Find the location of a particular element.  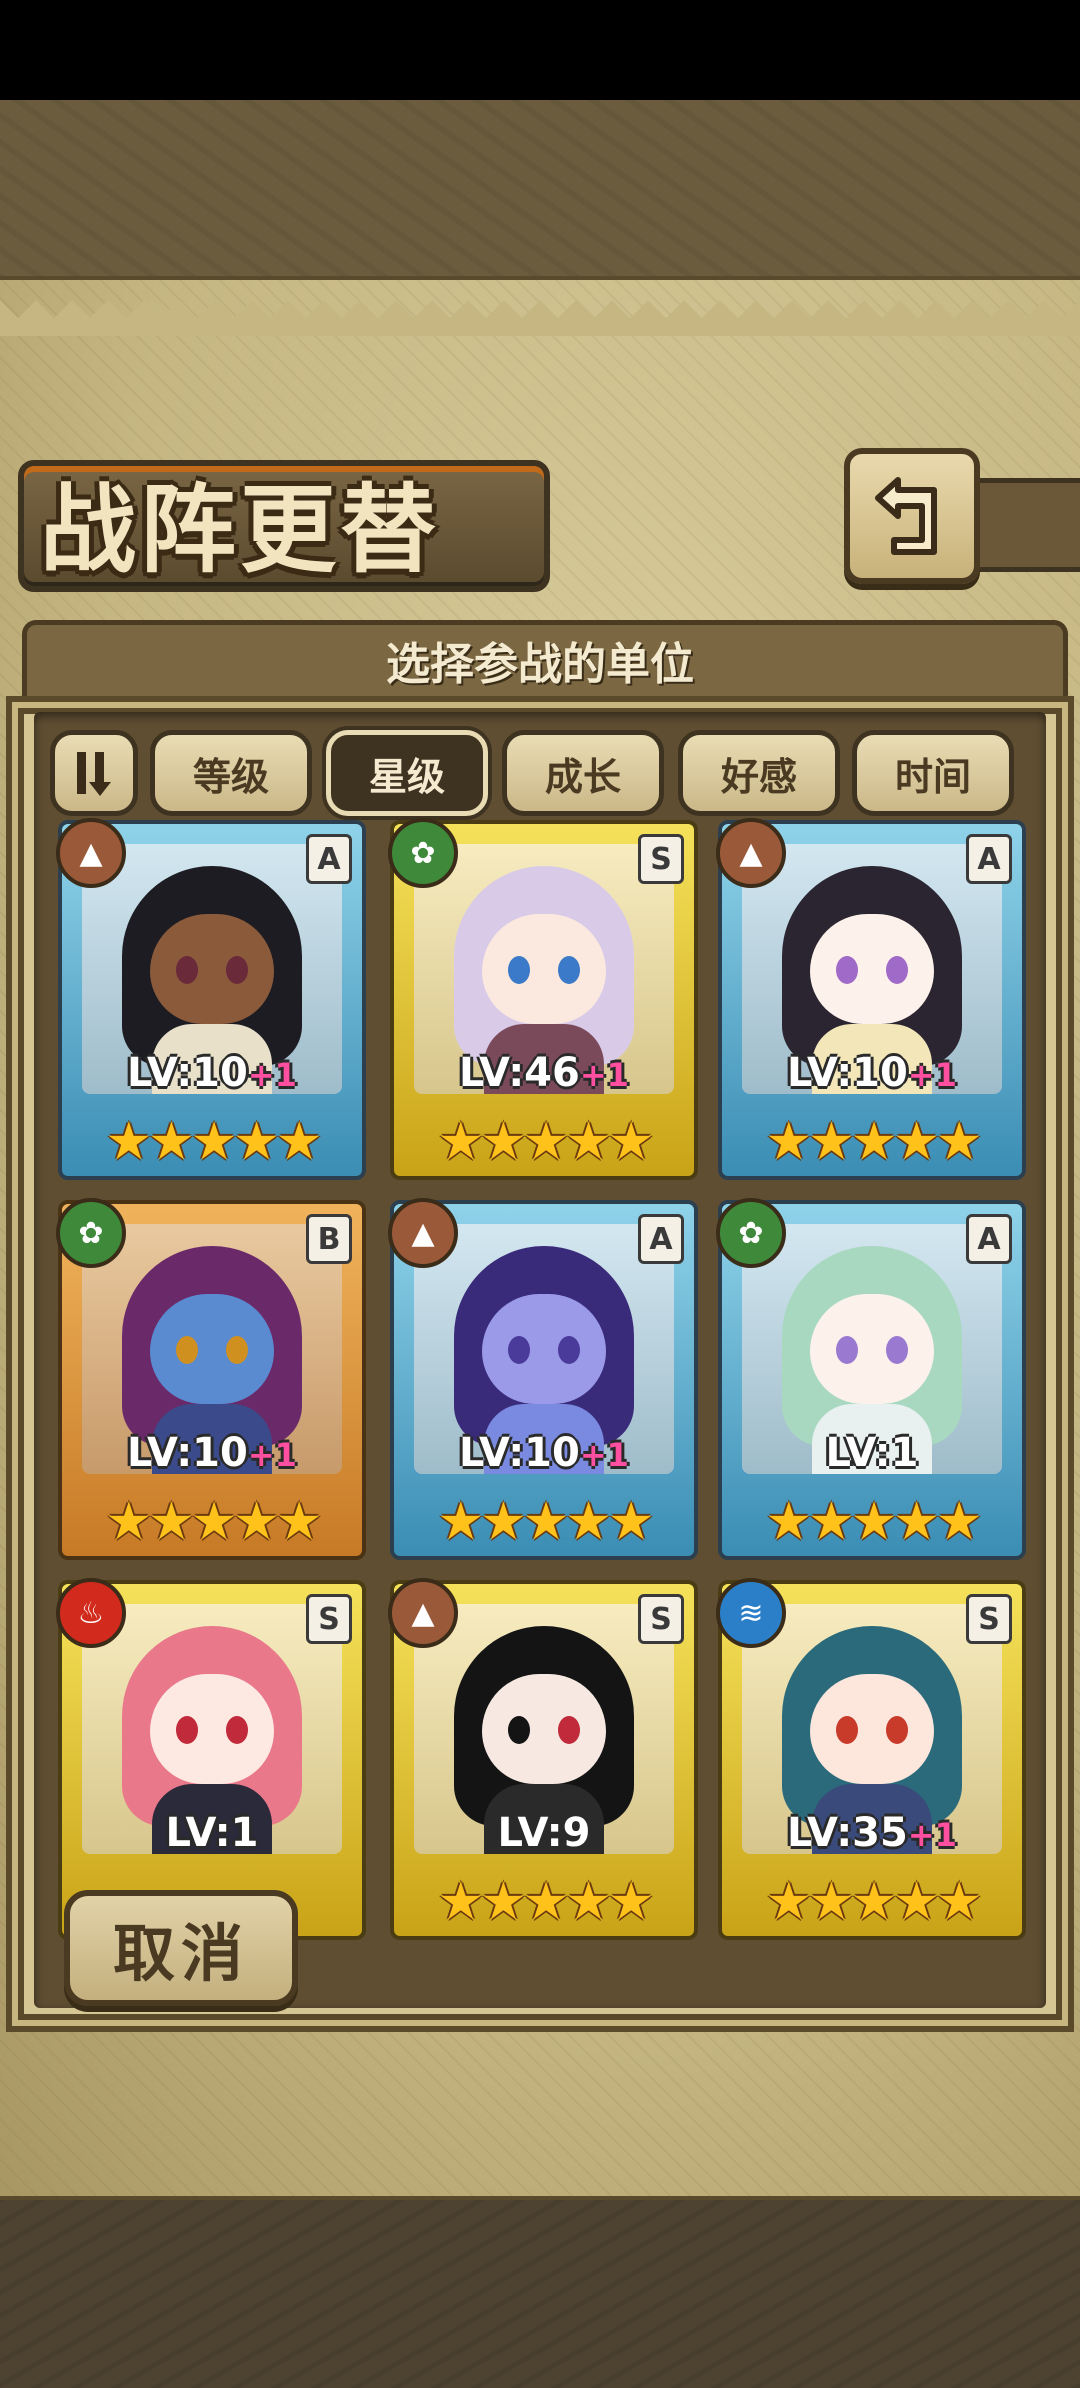

sort-tab-level: 等级 is located at coordinates (231, 773).